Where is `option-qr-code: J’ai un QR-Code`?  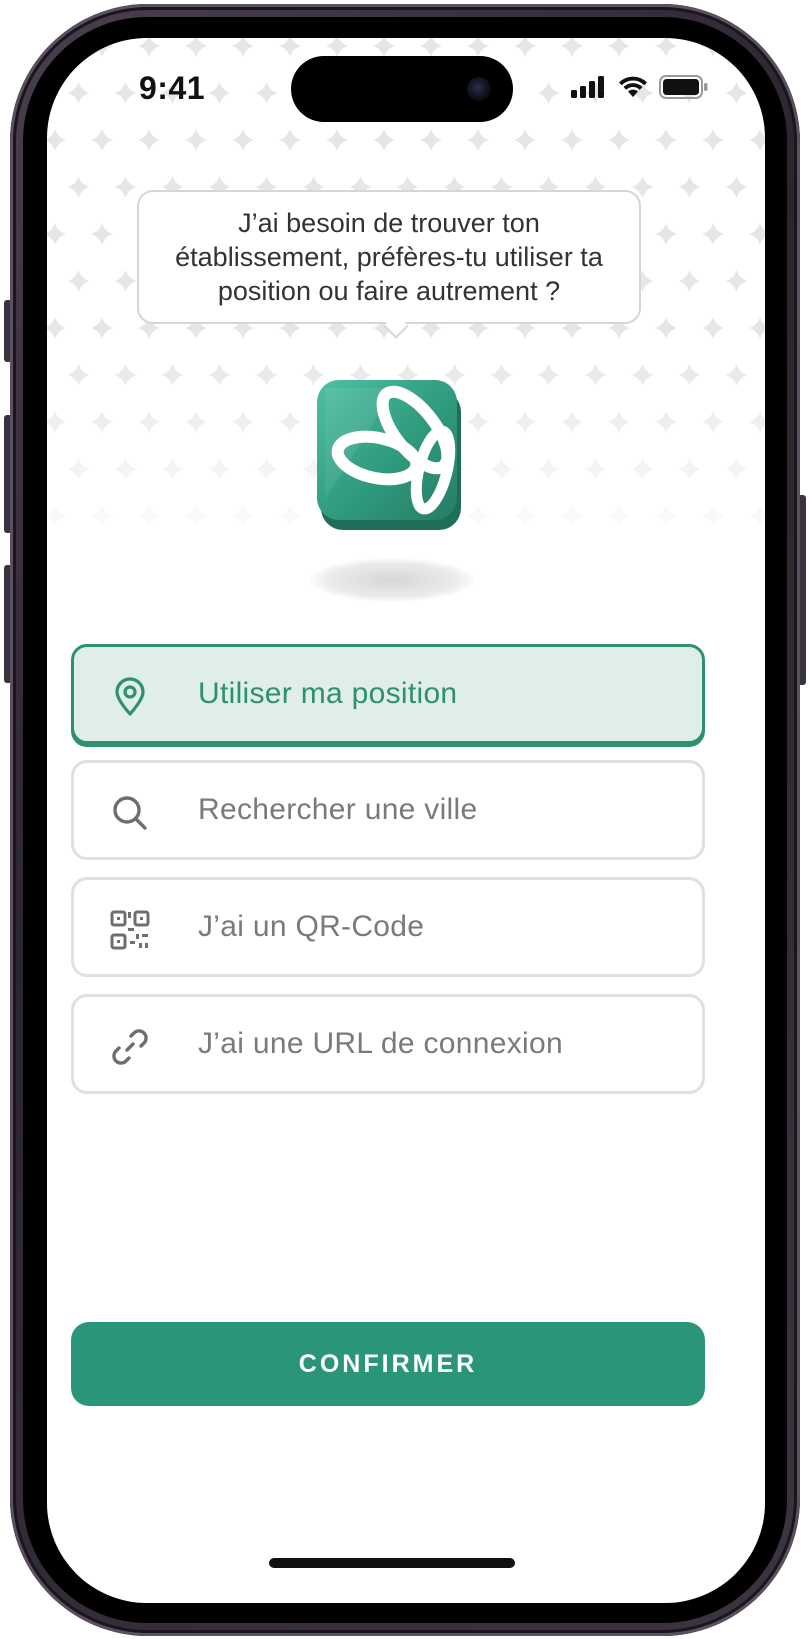 option-qr-code: J’ai un QR-Code is located at coordinates (388, 927).